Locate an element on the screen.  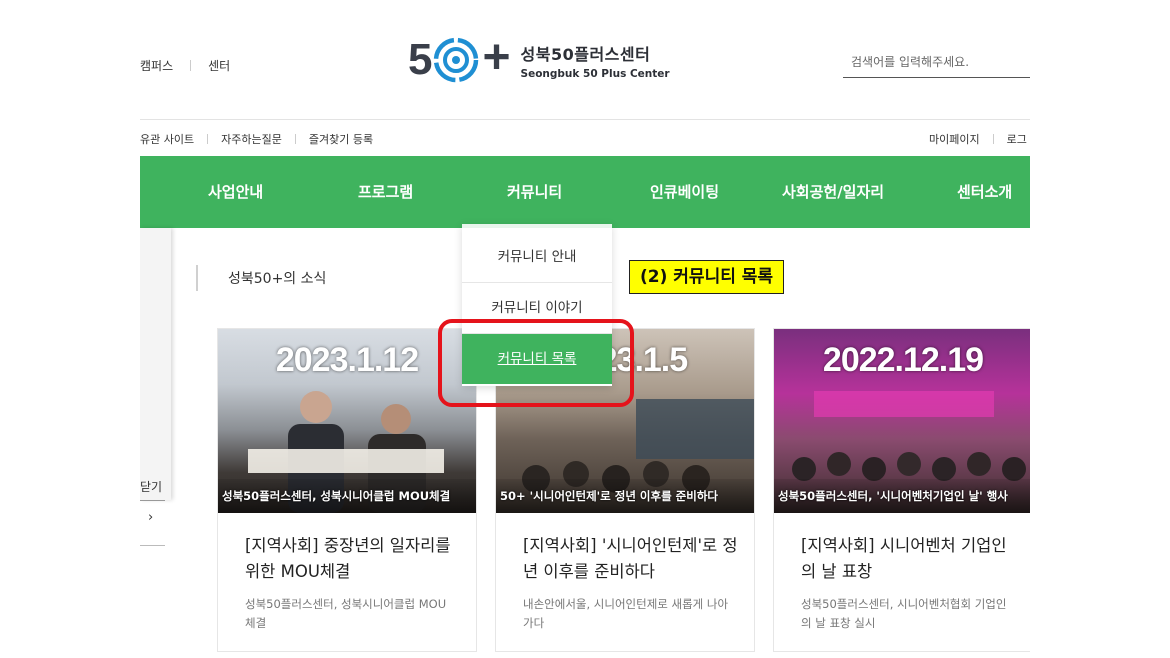
news-date-overlay: 2022.12.19 is located at coordinates (903, 360).